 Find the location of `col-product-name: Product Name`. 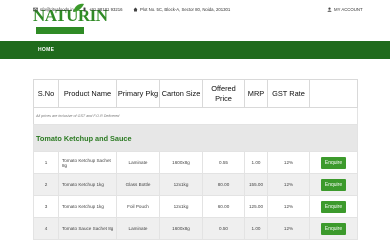

col-product-name: Product Name is located at coordinates (87, 93).